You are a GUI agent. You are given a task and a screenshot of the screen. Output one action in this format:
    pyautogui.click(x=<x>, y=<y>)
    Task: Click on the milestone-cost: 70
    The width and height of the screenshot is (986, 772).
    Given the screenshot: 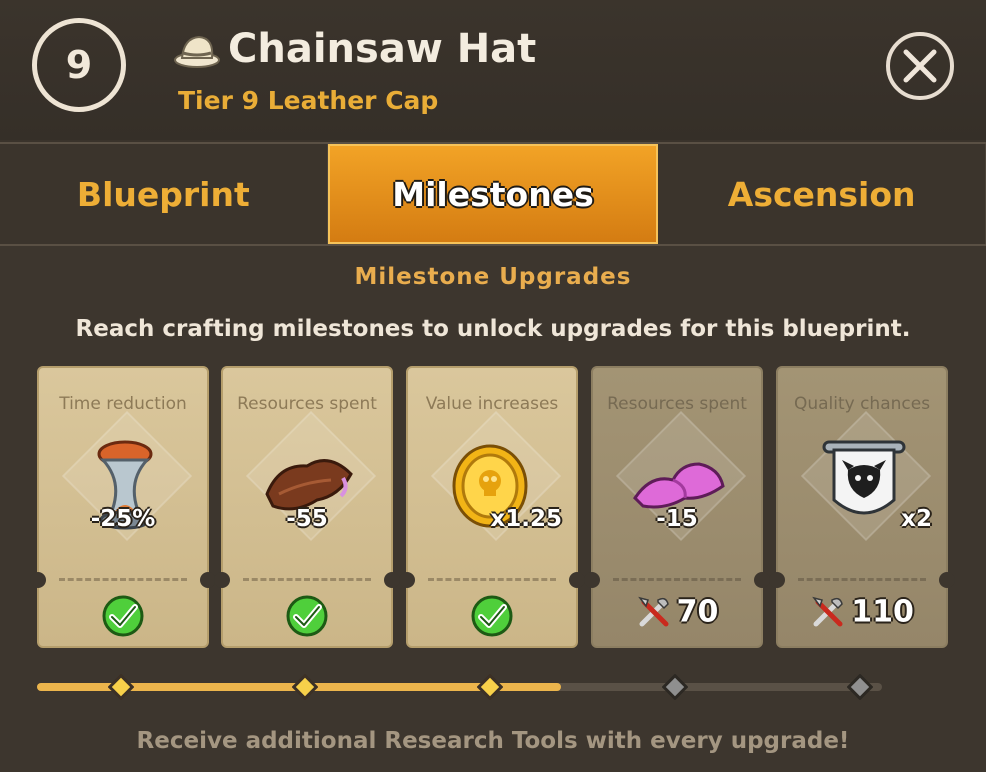 What is the action you would take?
    pyautogui.click(x=677, y=612)
    